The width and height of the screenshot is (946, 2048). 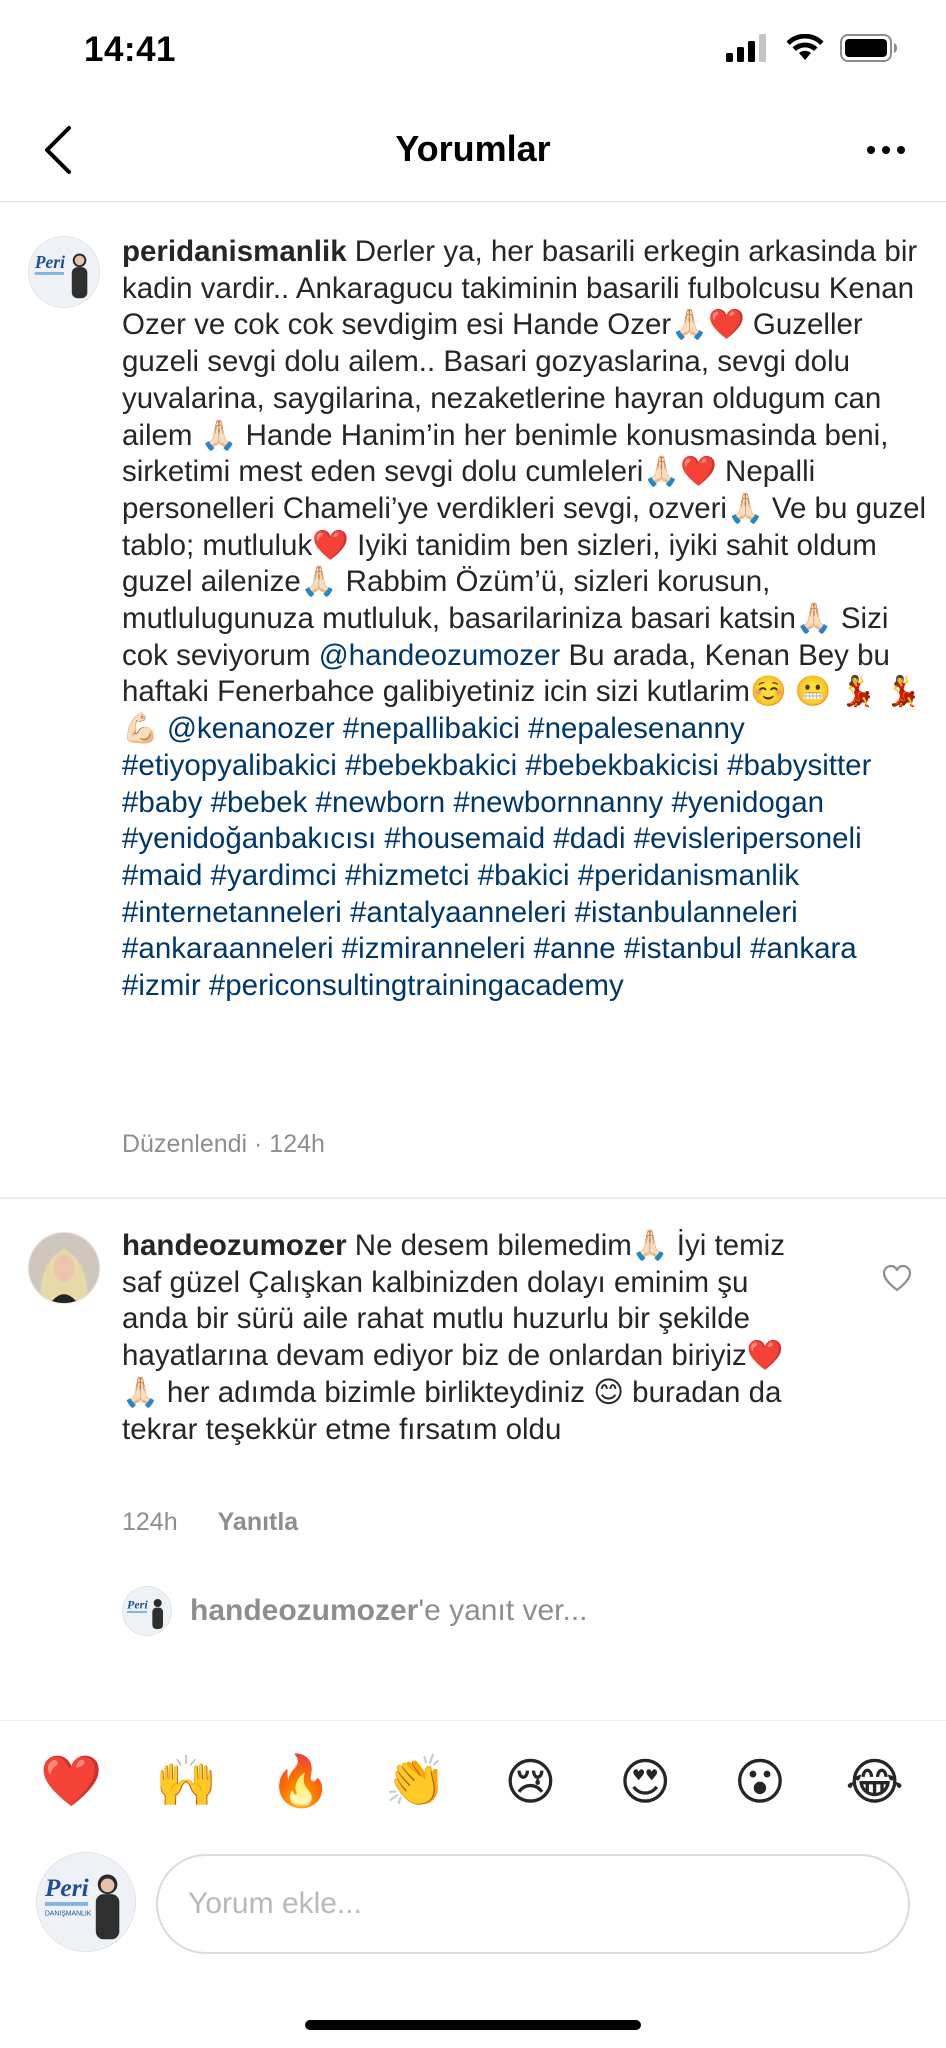 I want to click on mention-link: @handeozumozer, so click(x=440, y=655).